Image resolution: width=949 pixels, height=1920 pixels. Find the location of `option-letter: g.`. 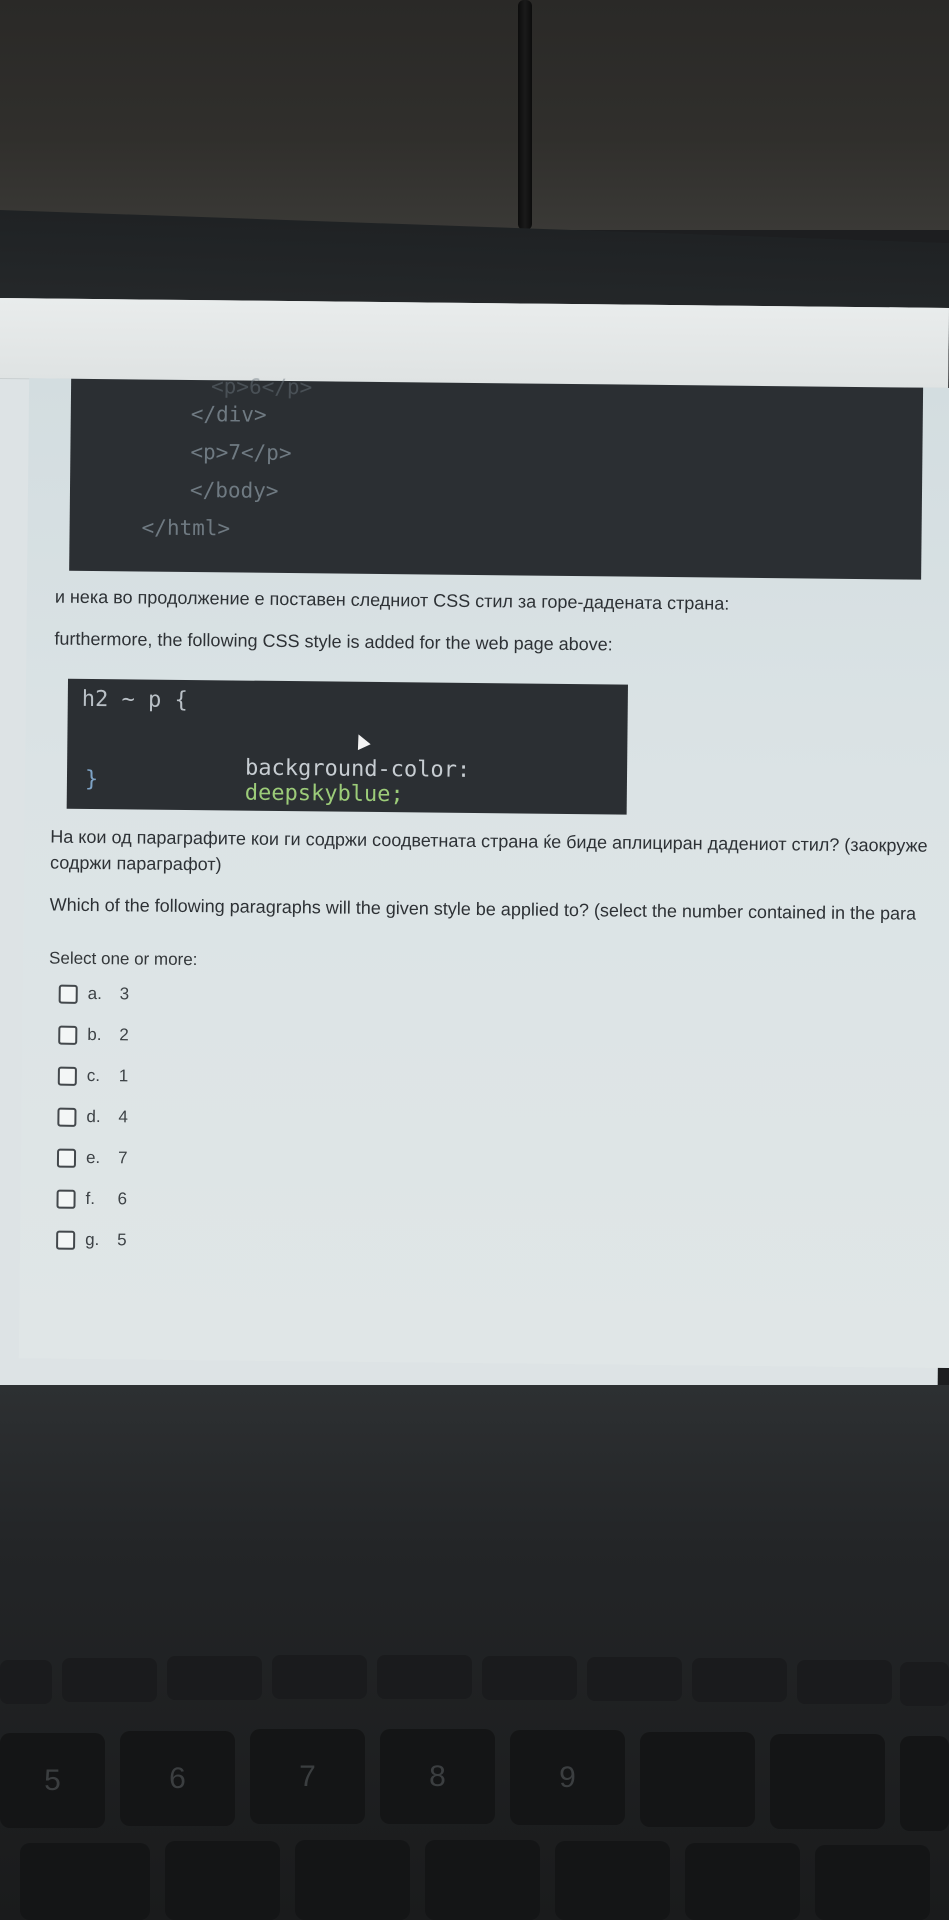

option-letter: g. is located at coordinates (92, 1239).